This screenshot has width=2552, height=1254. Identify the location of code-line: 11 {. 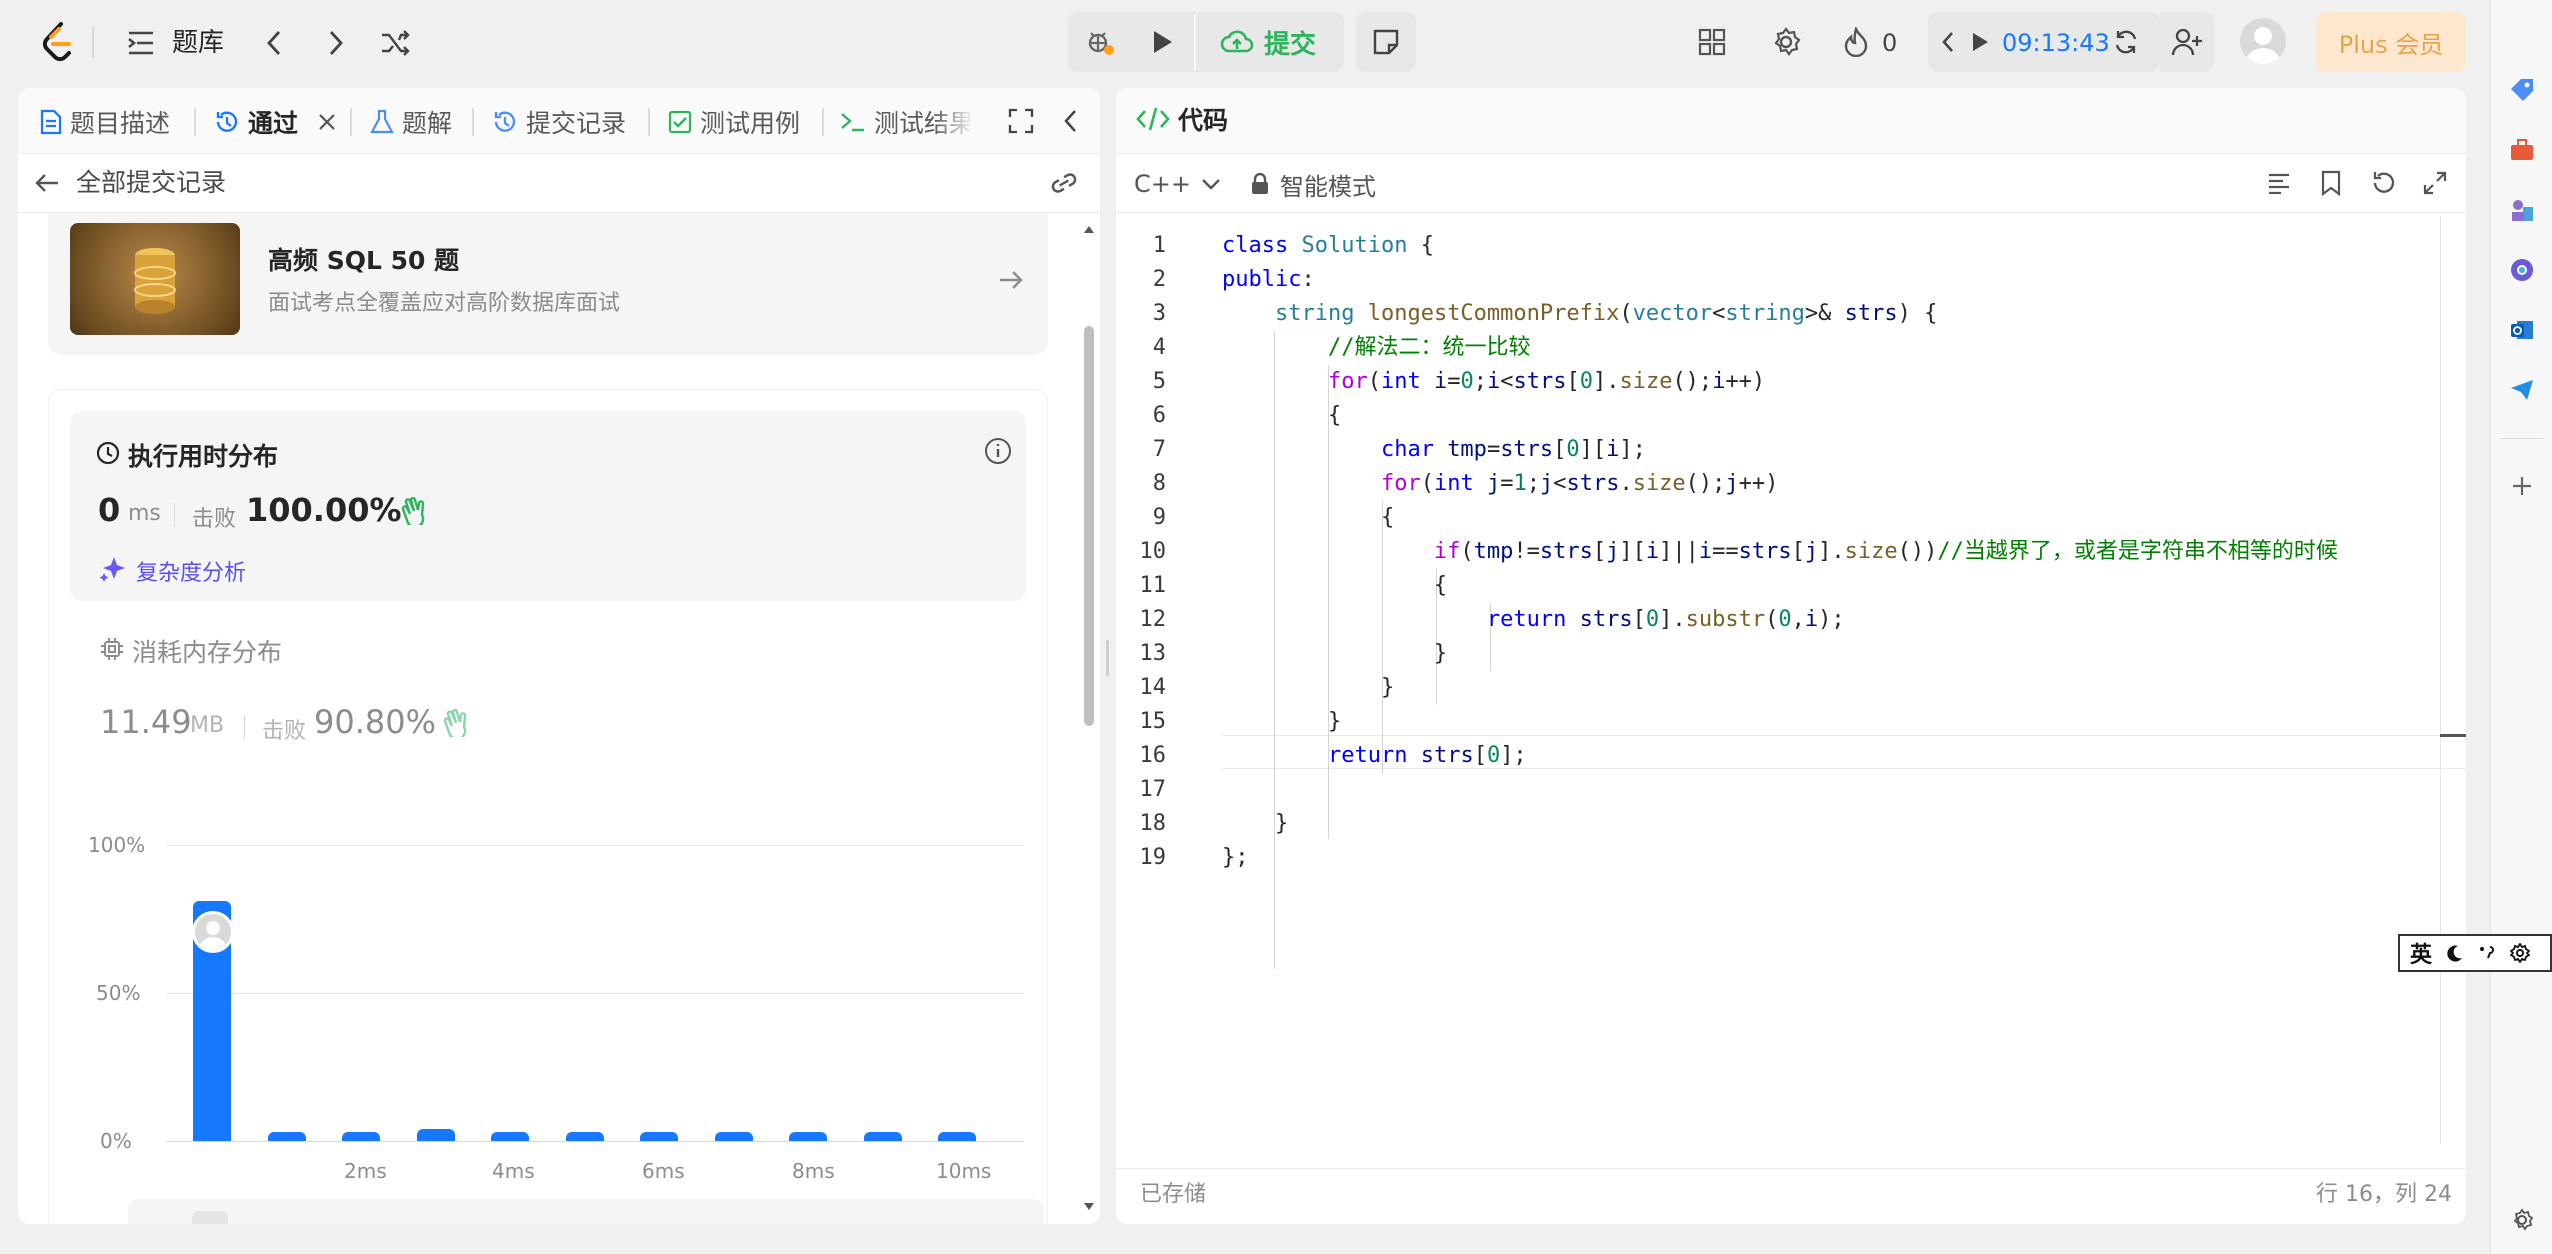
(1786, 586).